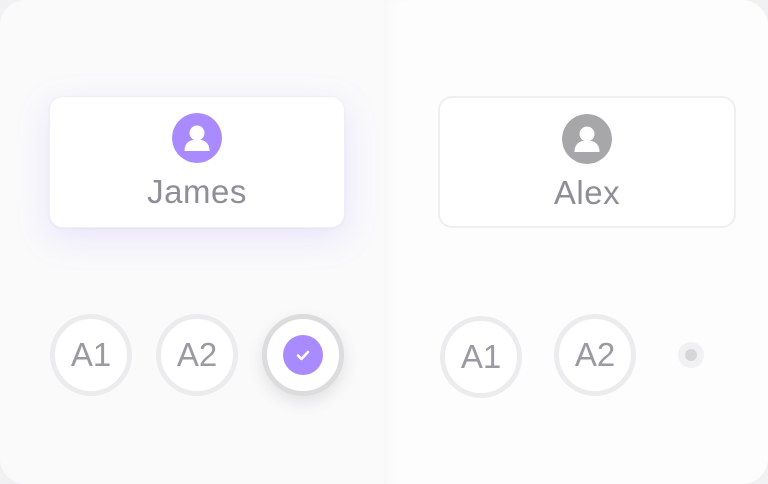 Image resolution: width=768 pixels, height=484 pixels. I want to click on check-icon, so click(303, 355).